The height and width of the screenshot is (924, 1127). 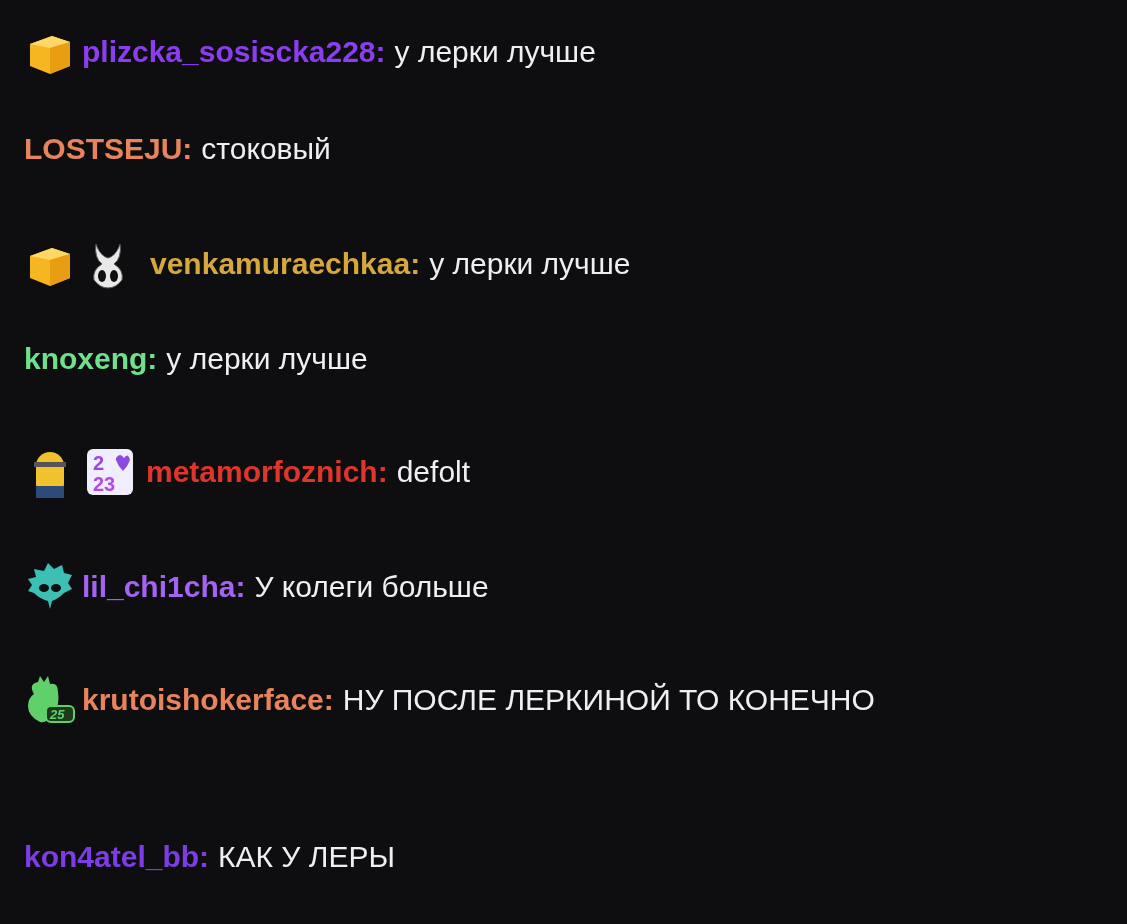 What do you see at coordinates (306, 857) in the screenshot?
I see `message-text: КАК У ЛЕРЫ` at bounding box center [306, 857].